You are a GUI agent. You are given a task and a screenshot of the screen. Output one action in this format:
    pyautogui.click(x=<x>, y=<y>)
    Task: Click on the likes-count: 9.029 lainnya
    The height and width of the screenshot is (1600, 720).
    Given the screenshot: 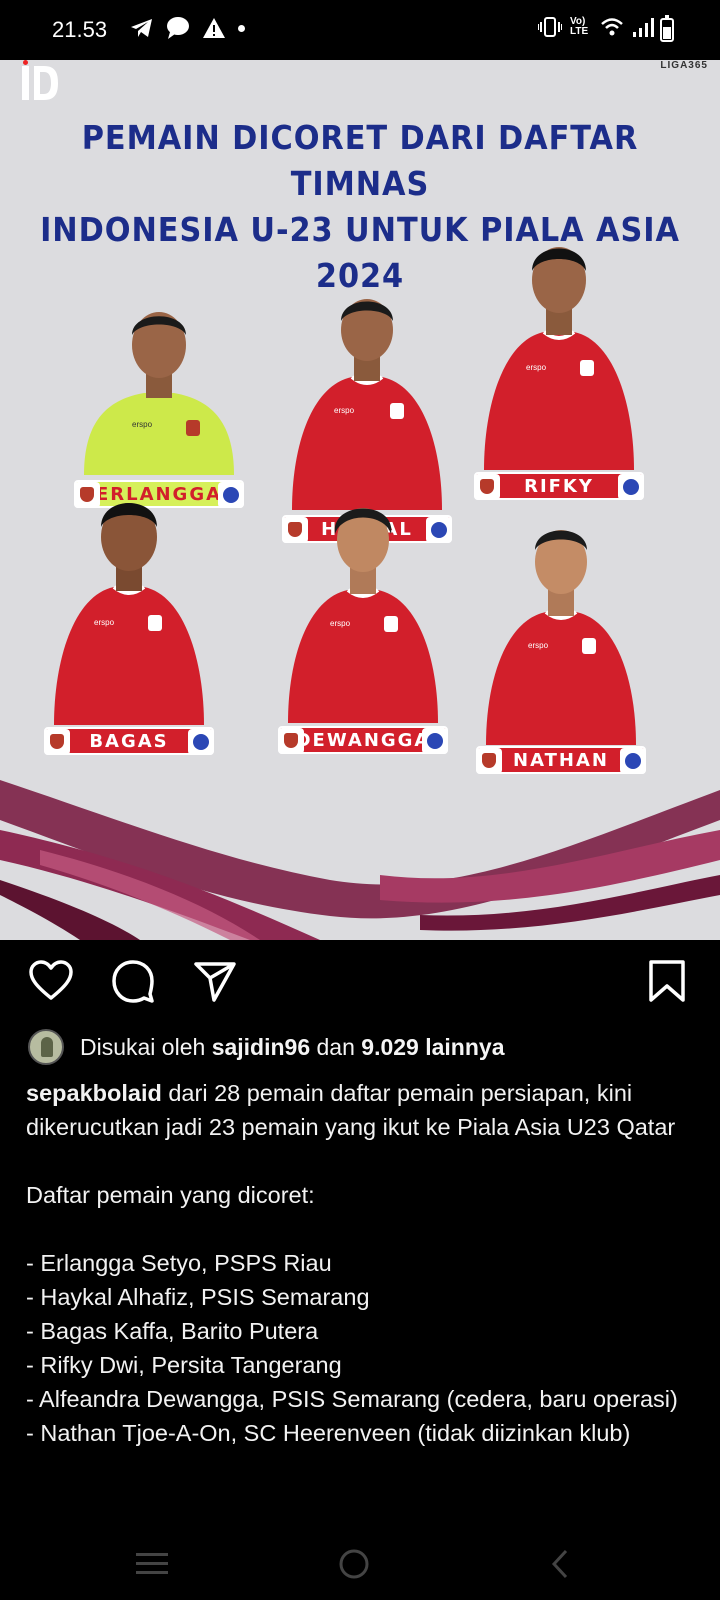 What is the action you would take?
    pyautogui.click(x=432, y=1047)
    